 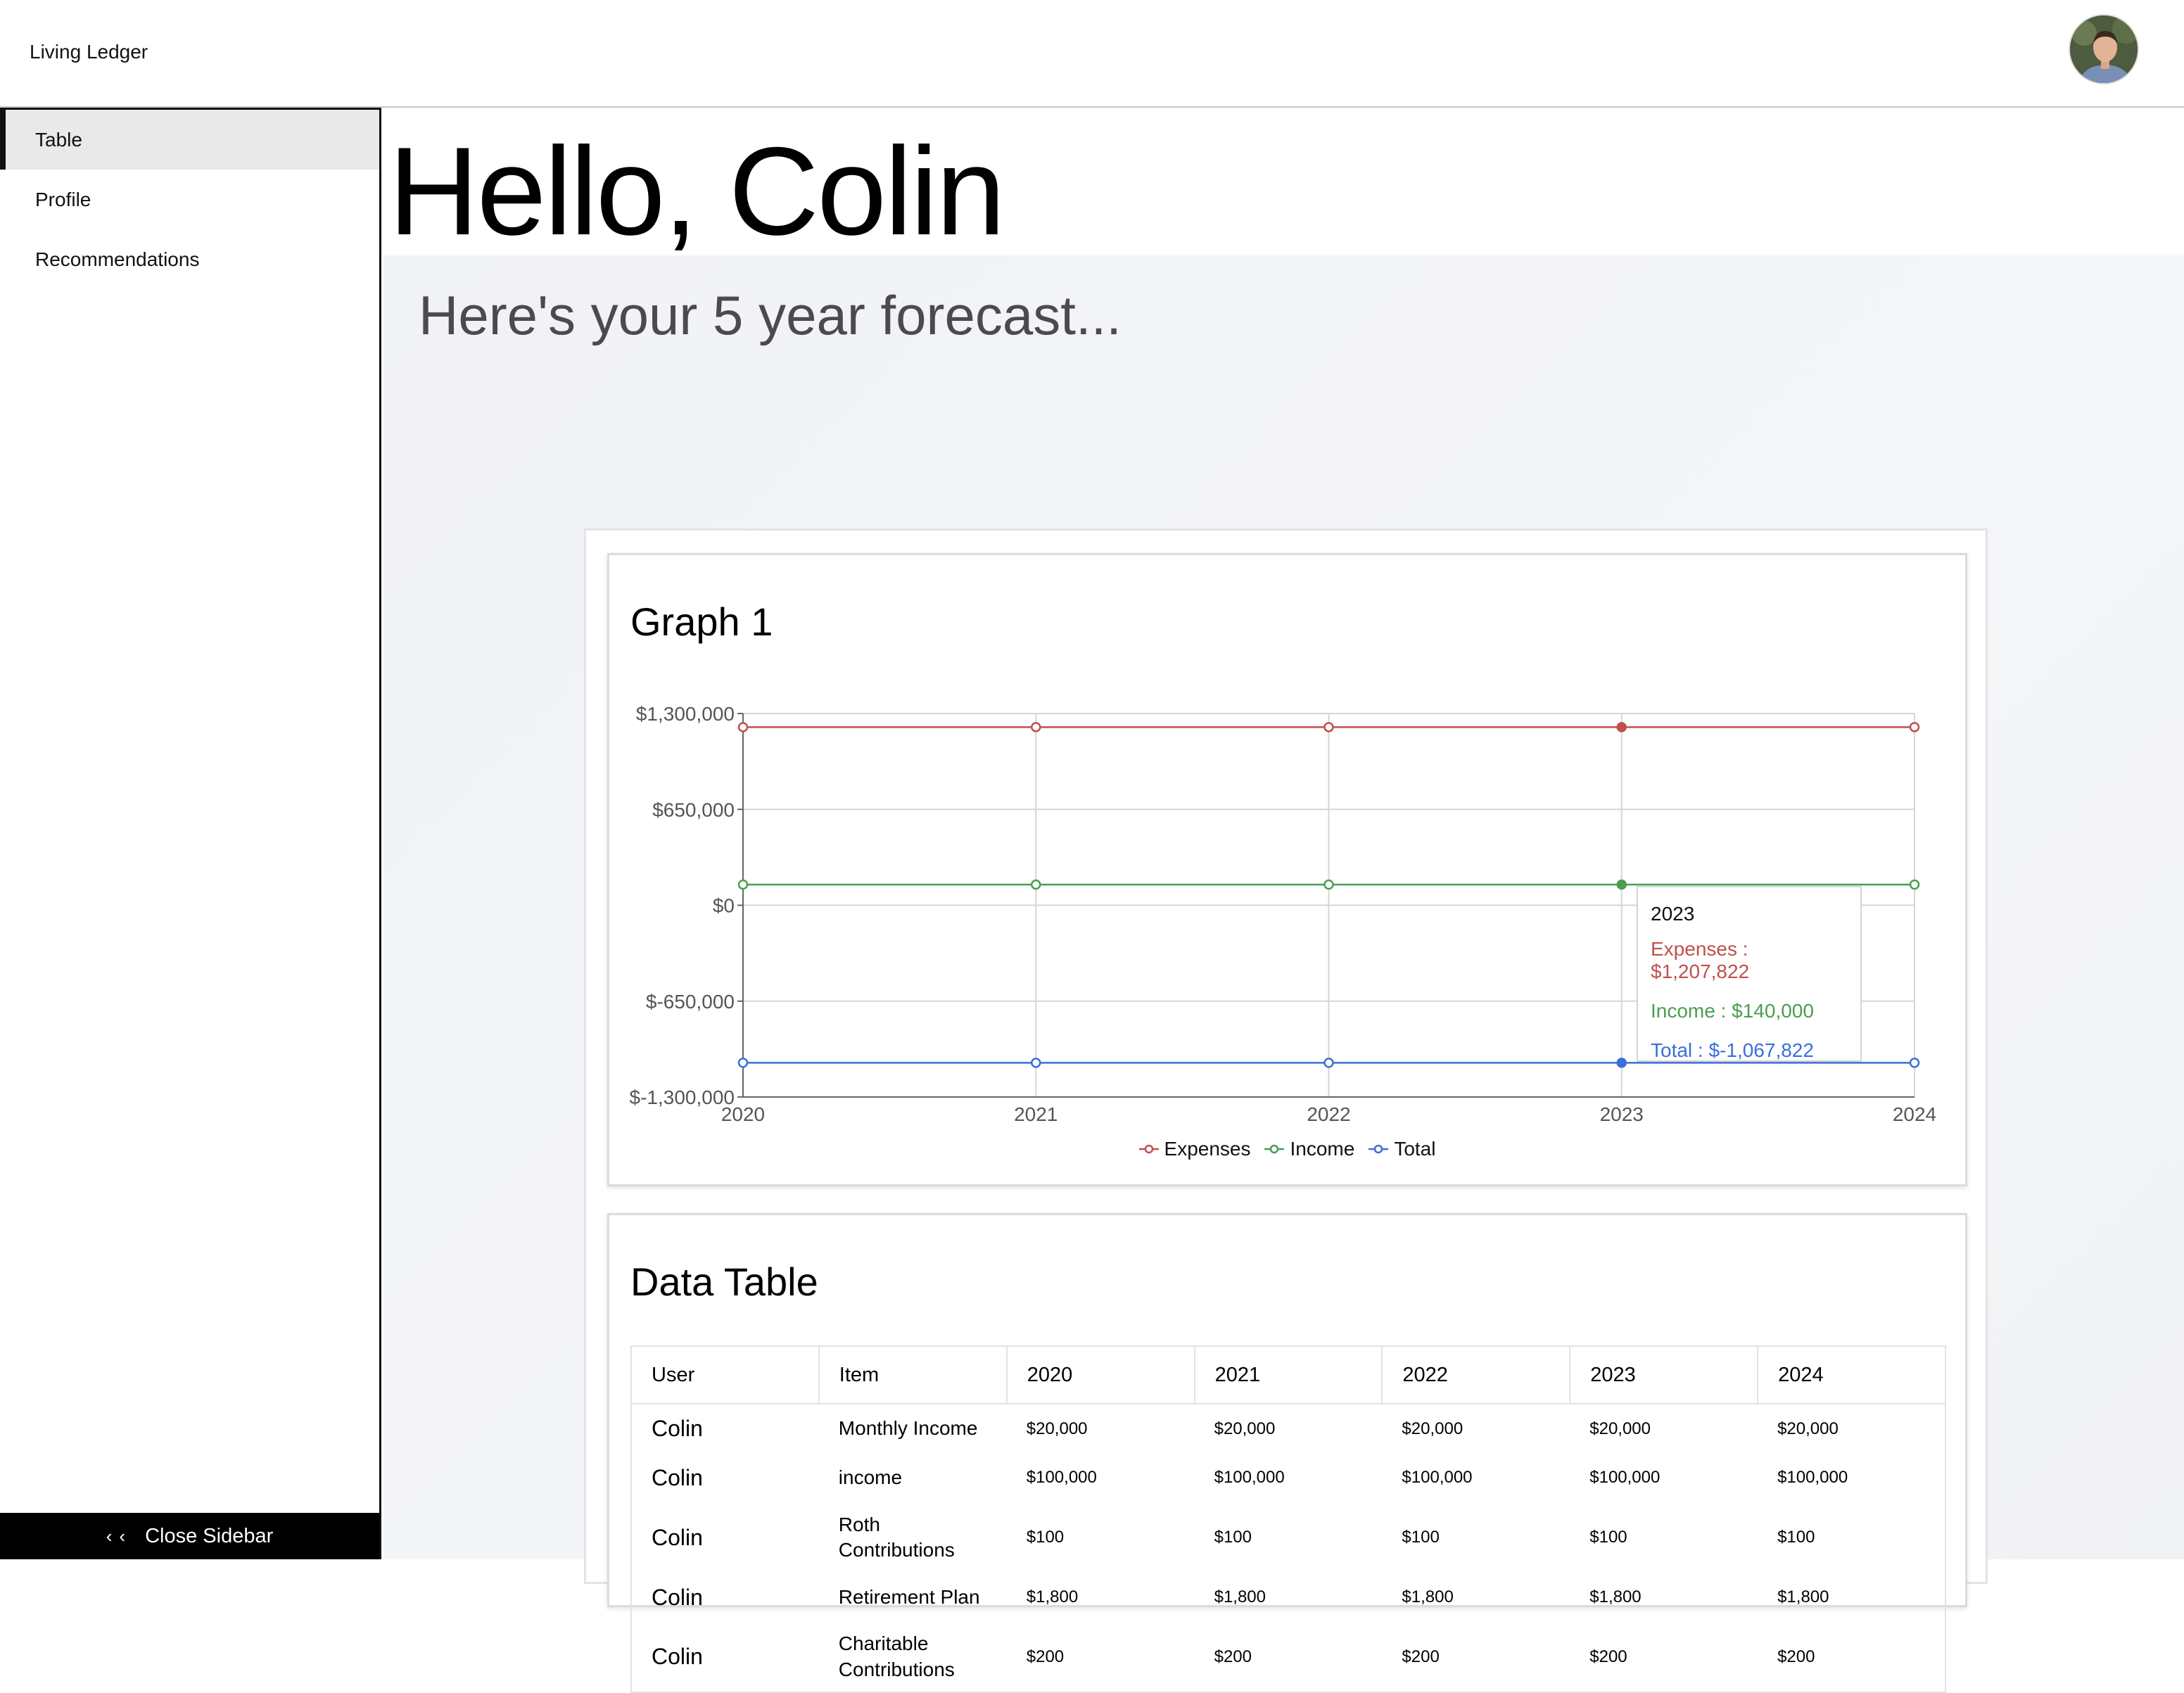 I want to click on column-header: 2021, so click(x=1289, y=1375).